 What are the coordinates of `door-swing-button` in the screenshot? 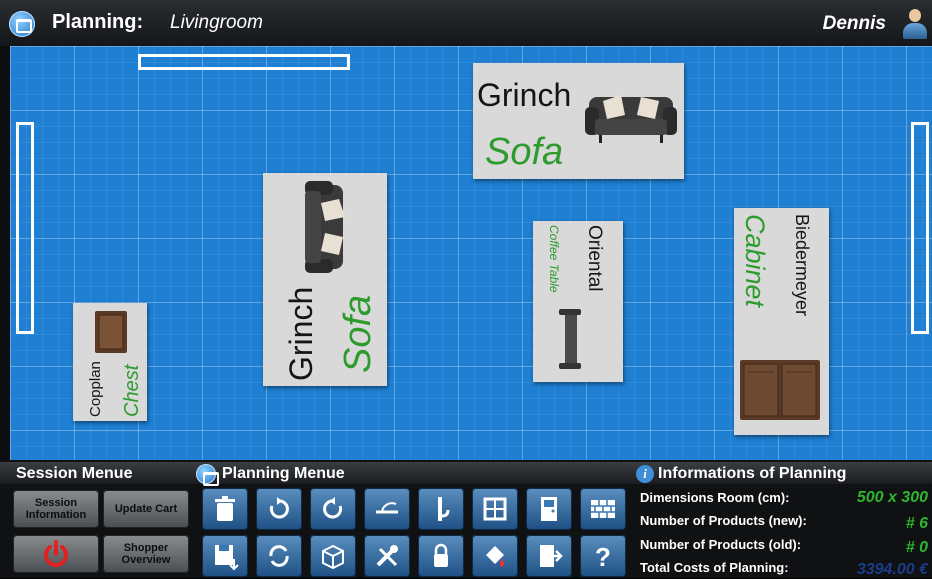 It's located at (387, 509).